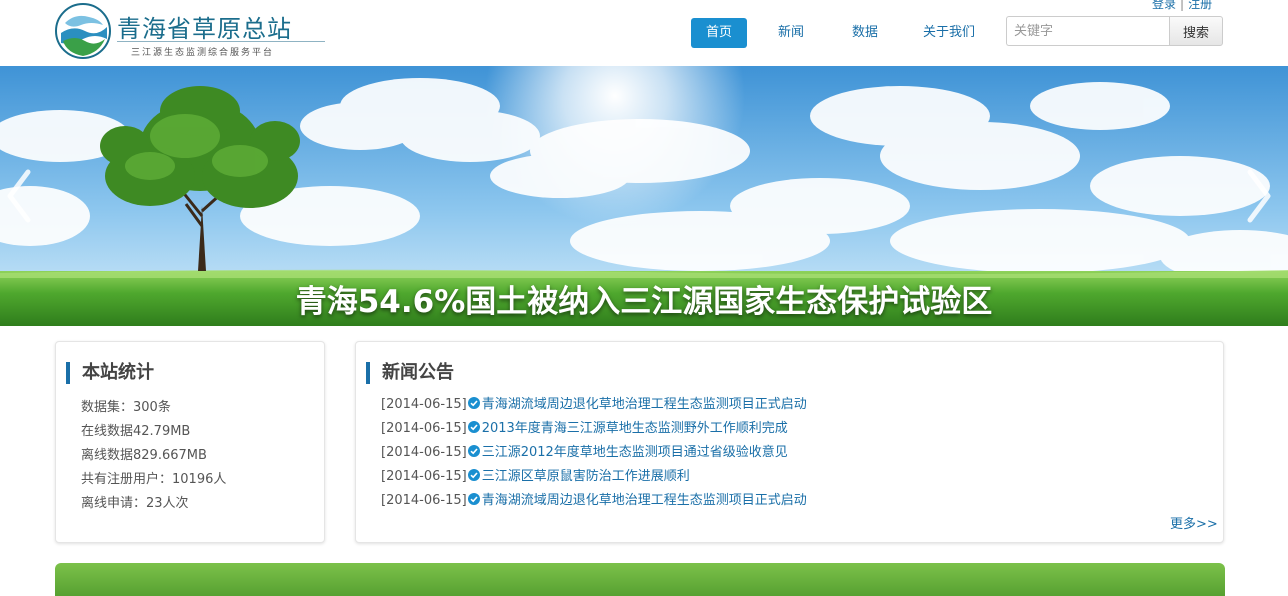 The width and height of the screenshot is (1288, 596). What do you see at coordinates (1164, 5) in the screenshot?
I see `login-link: 登录` at bounding box center [1164, 5].